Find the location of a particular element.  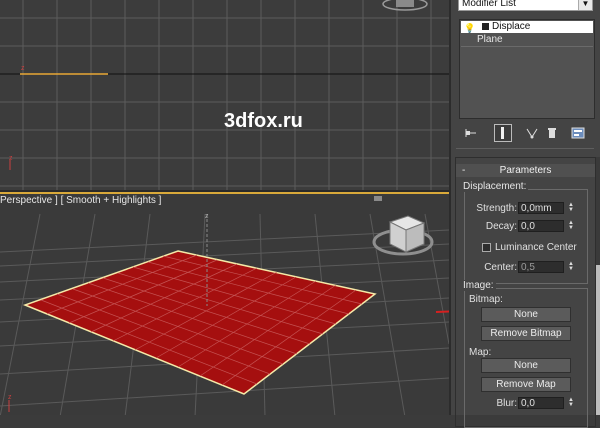

parameters-rollout-header: - Parameters is located at coordinates (525, 170).